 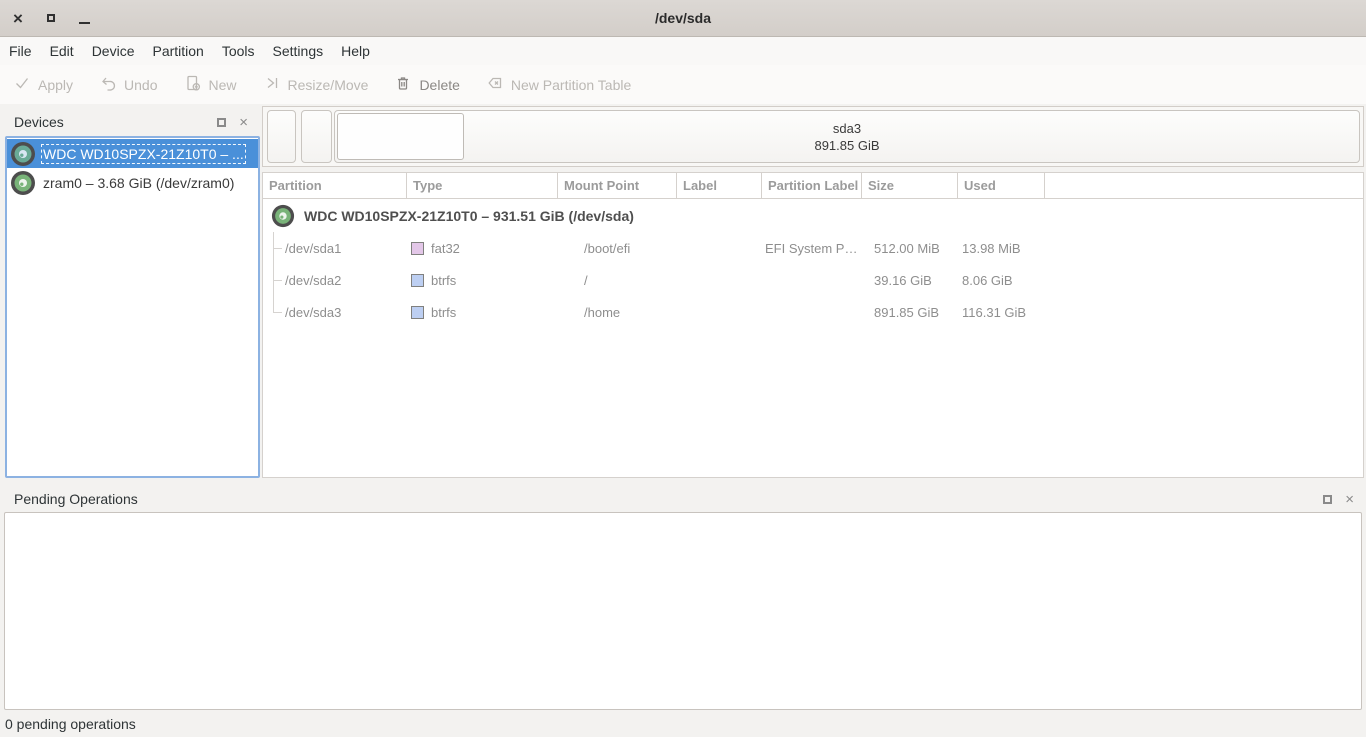 What do you see at coordinates (813, 280) in the screenshot?
I see `table-row-sda2: /dev/sda2 btrfs / 39.16 GiB 8.06 GiB` at bounding box center [813, 280].